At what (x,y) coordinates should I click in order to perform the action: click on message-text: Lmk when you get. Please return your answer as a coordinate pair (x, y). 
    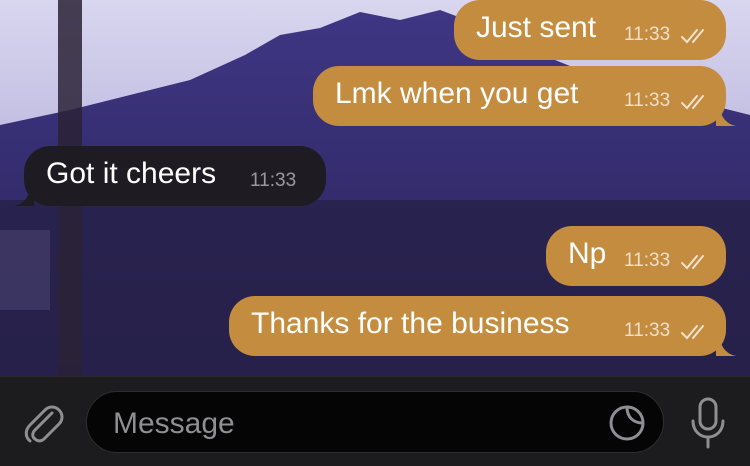
    Looking at the image, I should click on (457, 93).